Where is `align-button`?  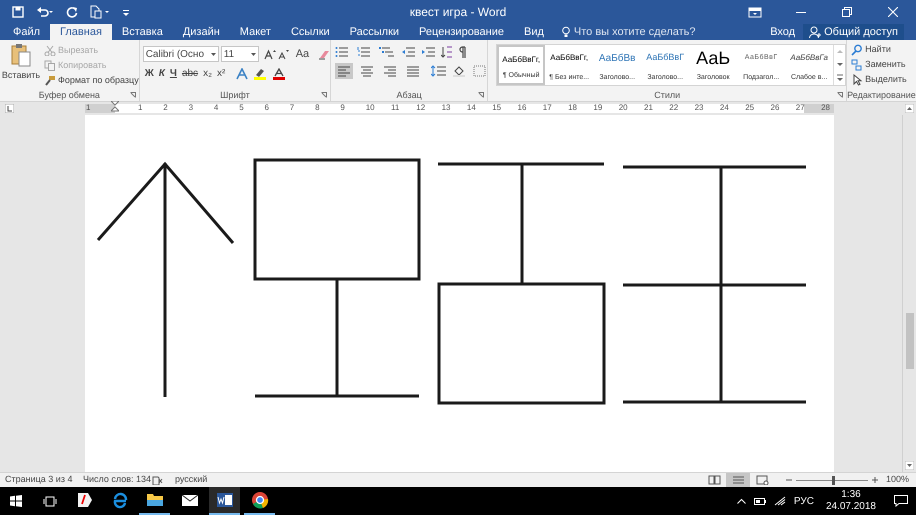 align-button is located at coordinates (344, 71).